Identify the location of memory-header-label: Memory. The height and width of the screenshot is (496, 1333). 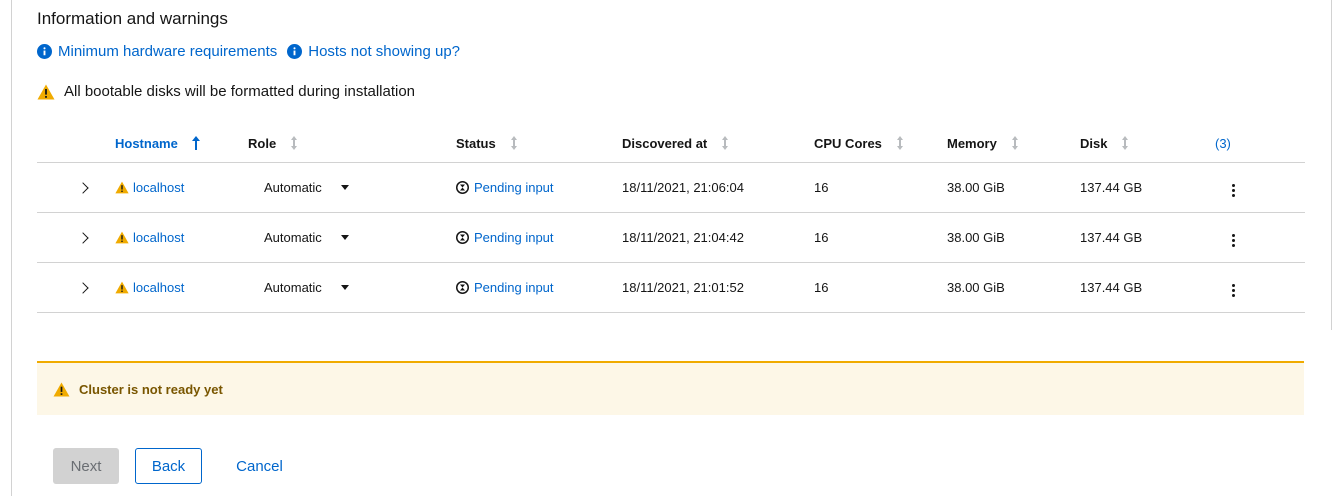
(972, 143).